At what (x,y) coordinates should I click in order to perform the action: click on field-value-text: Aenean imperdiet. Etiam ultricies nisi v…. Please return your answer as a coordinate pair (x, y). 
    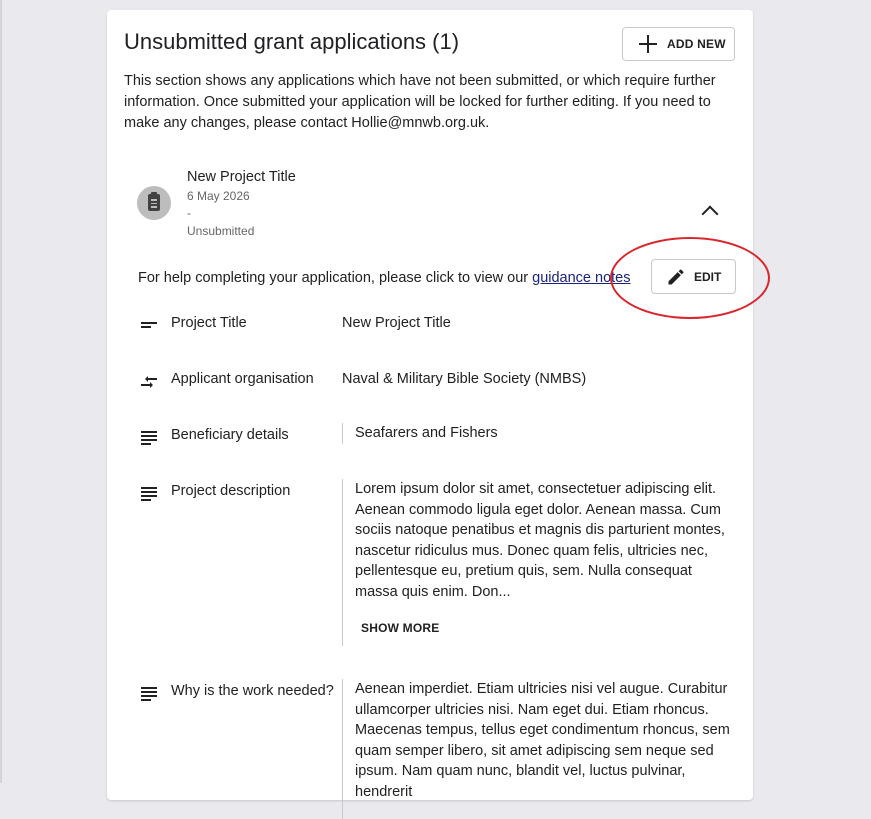
    Looking at the image, I should click on (542, 740).